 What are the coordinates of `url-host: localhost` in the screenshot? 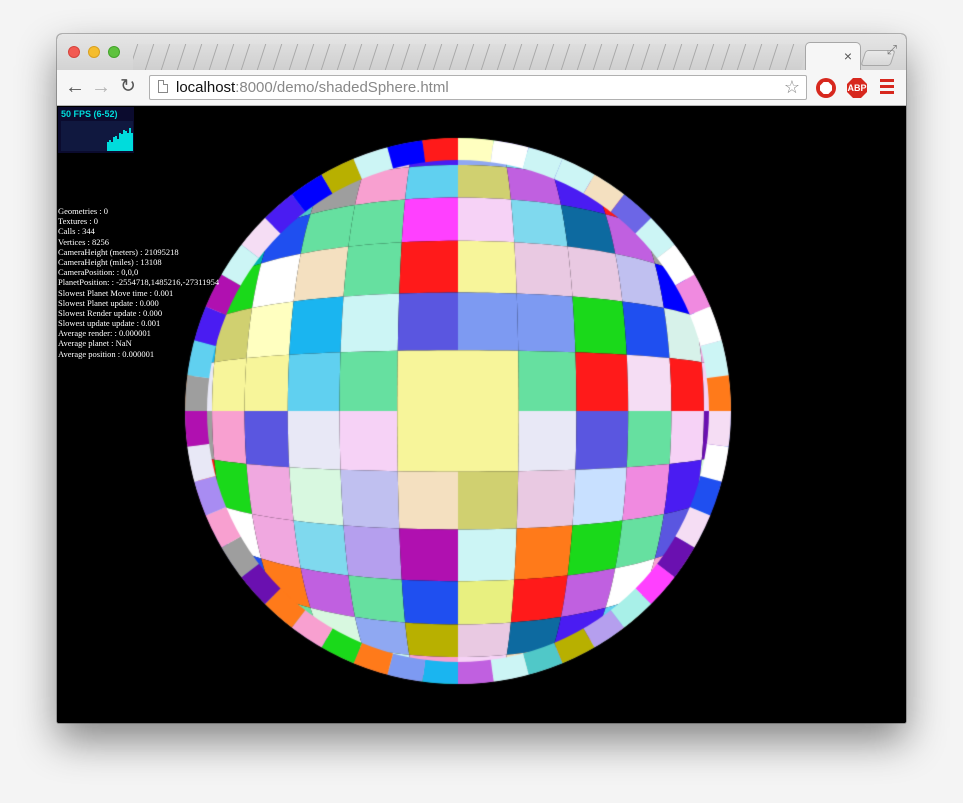 It's located at (206, 87).